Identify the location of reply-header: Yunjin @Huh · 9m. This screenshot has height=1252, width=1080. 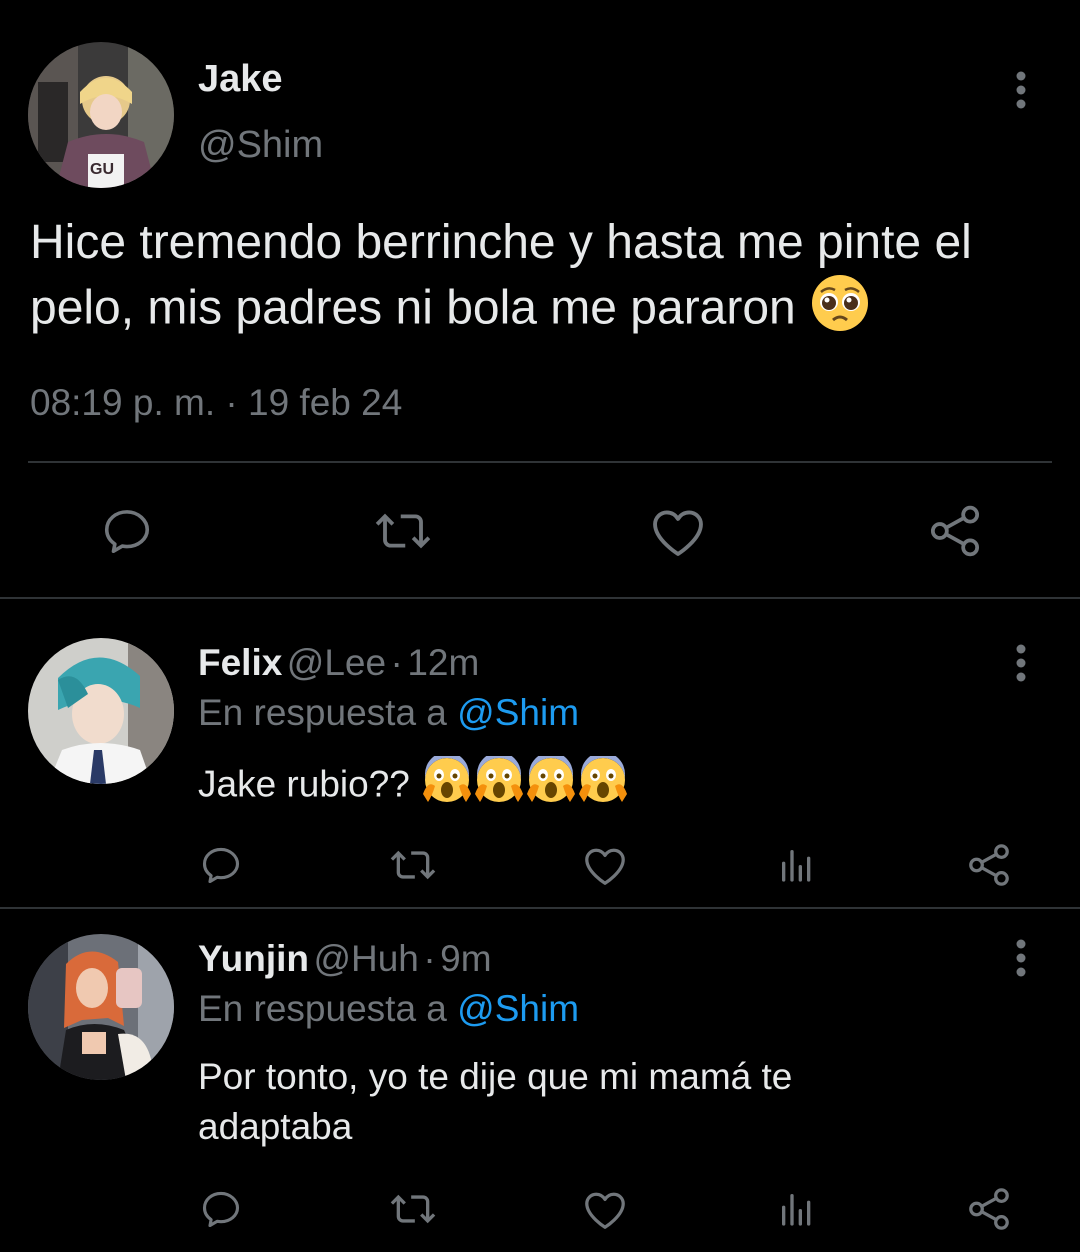
(345, 963).